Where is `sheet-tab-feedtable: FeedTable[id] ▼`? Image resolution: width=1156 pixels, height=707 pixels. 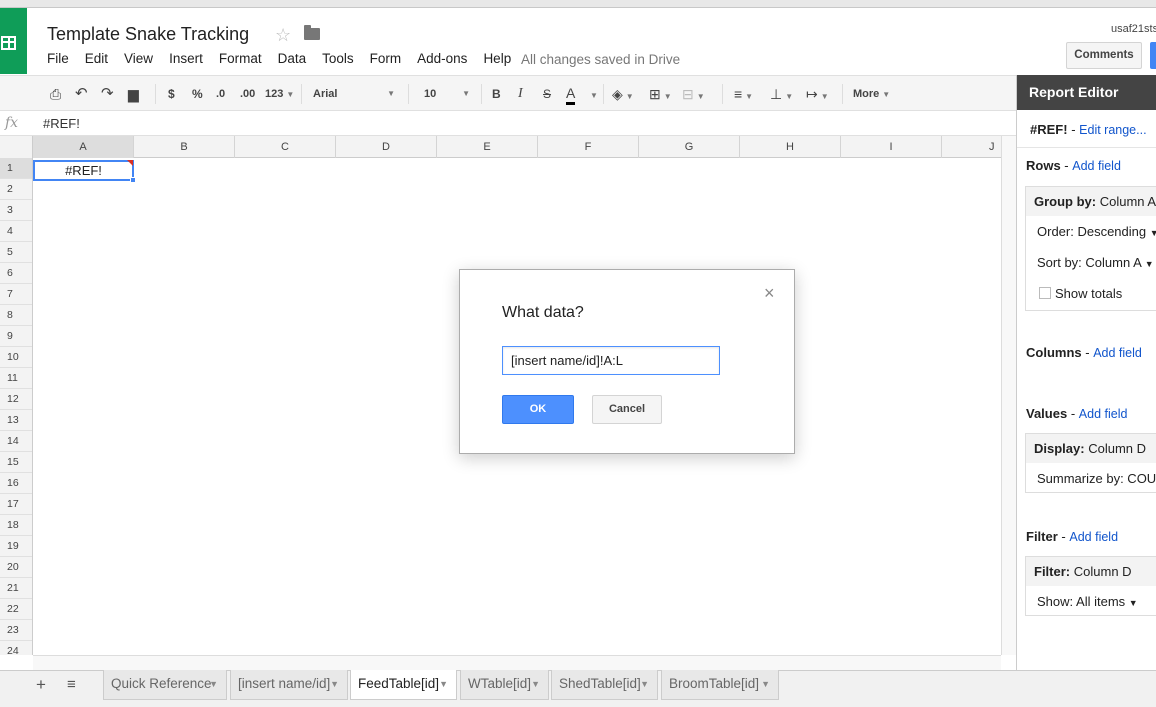
sheet-tab-feedtable: FeedTable[id] ▼ is located at coordinates (403, 685).